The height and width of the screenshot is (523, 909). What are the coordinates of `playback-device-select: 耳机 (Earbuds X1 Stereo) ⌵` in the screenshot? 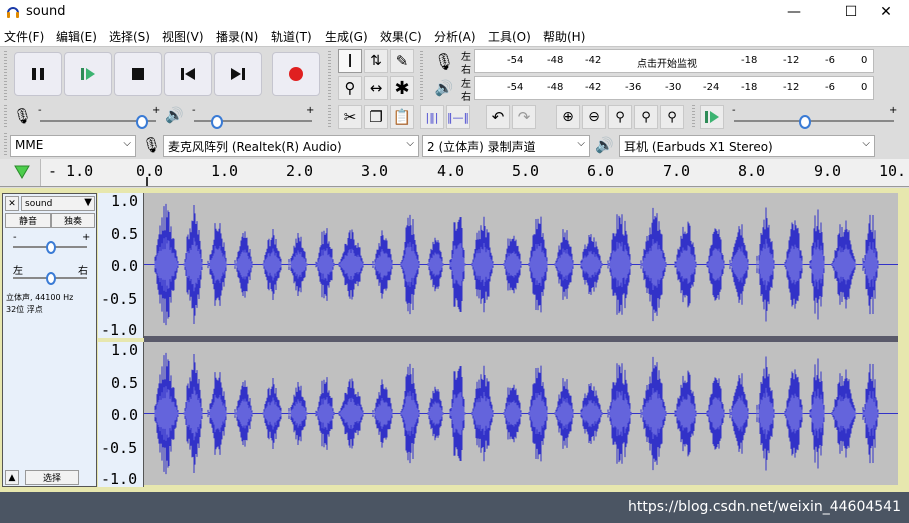 It's located at (747, 146).